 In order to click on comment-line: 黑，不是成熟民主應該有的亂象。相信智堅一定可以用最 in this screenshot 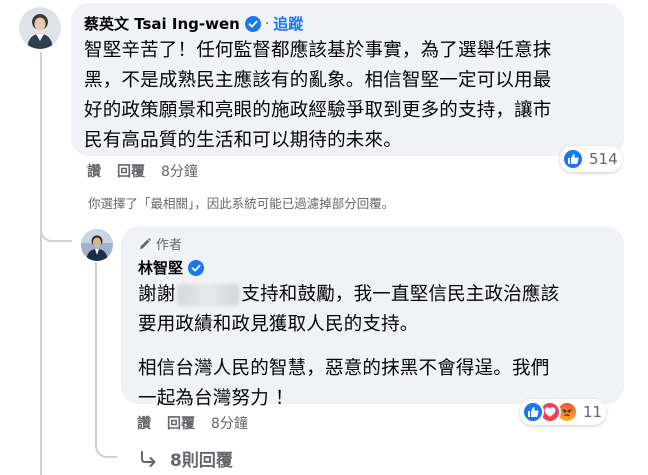, I will do `click(318, 80)`.